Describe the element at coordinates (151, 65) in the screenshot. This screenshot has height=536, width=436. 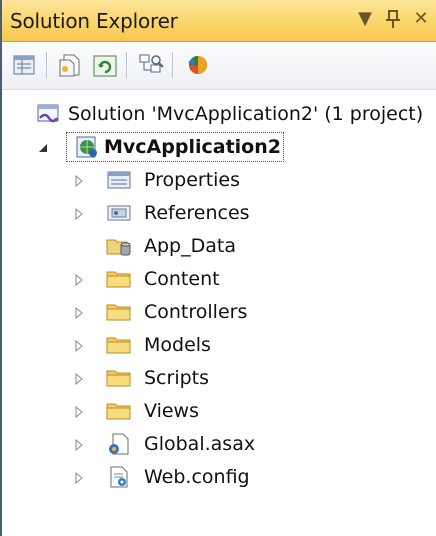
I see `view-class-diagram-icon` at that location.